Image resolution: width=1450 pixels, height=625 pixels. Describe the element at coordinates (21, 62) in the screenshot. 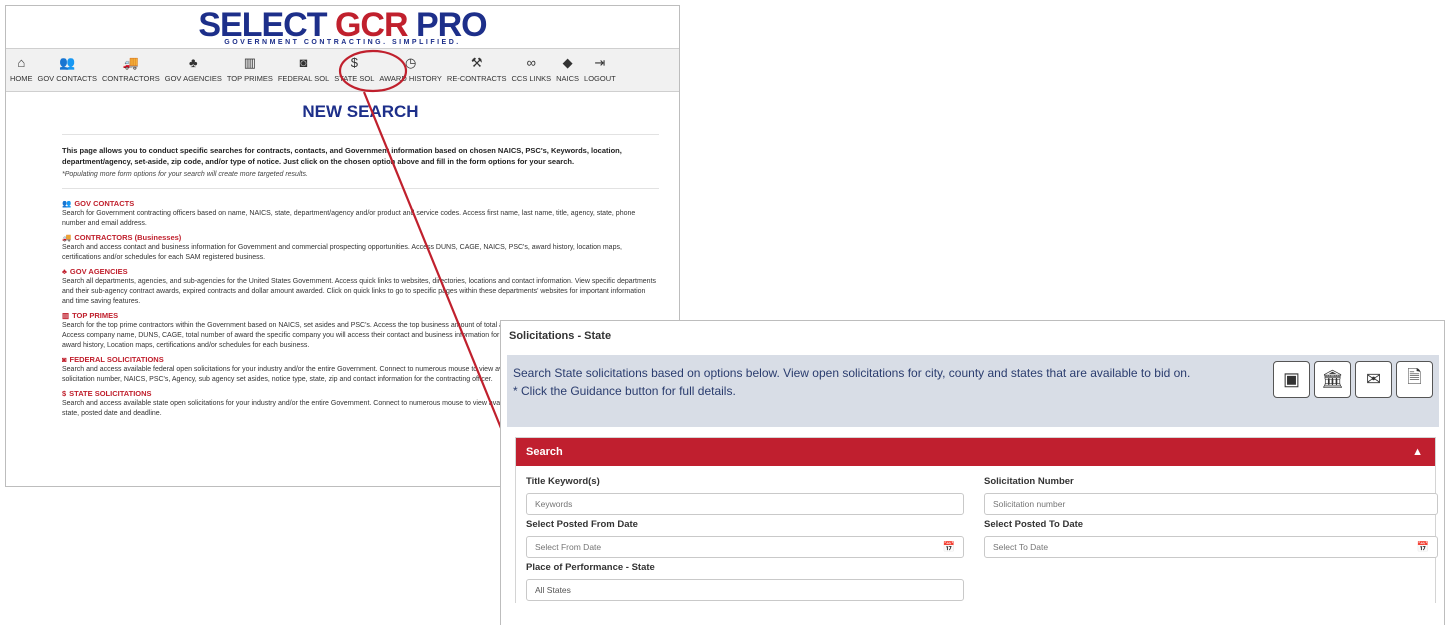

I see `home-icon: ⌂` at that location.